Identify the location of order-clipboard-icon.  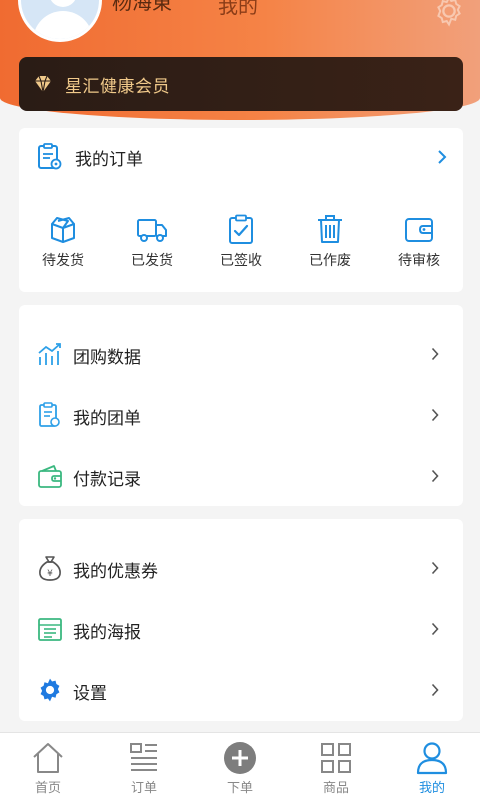
(50, 156).